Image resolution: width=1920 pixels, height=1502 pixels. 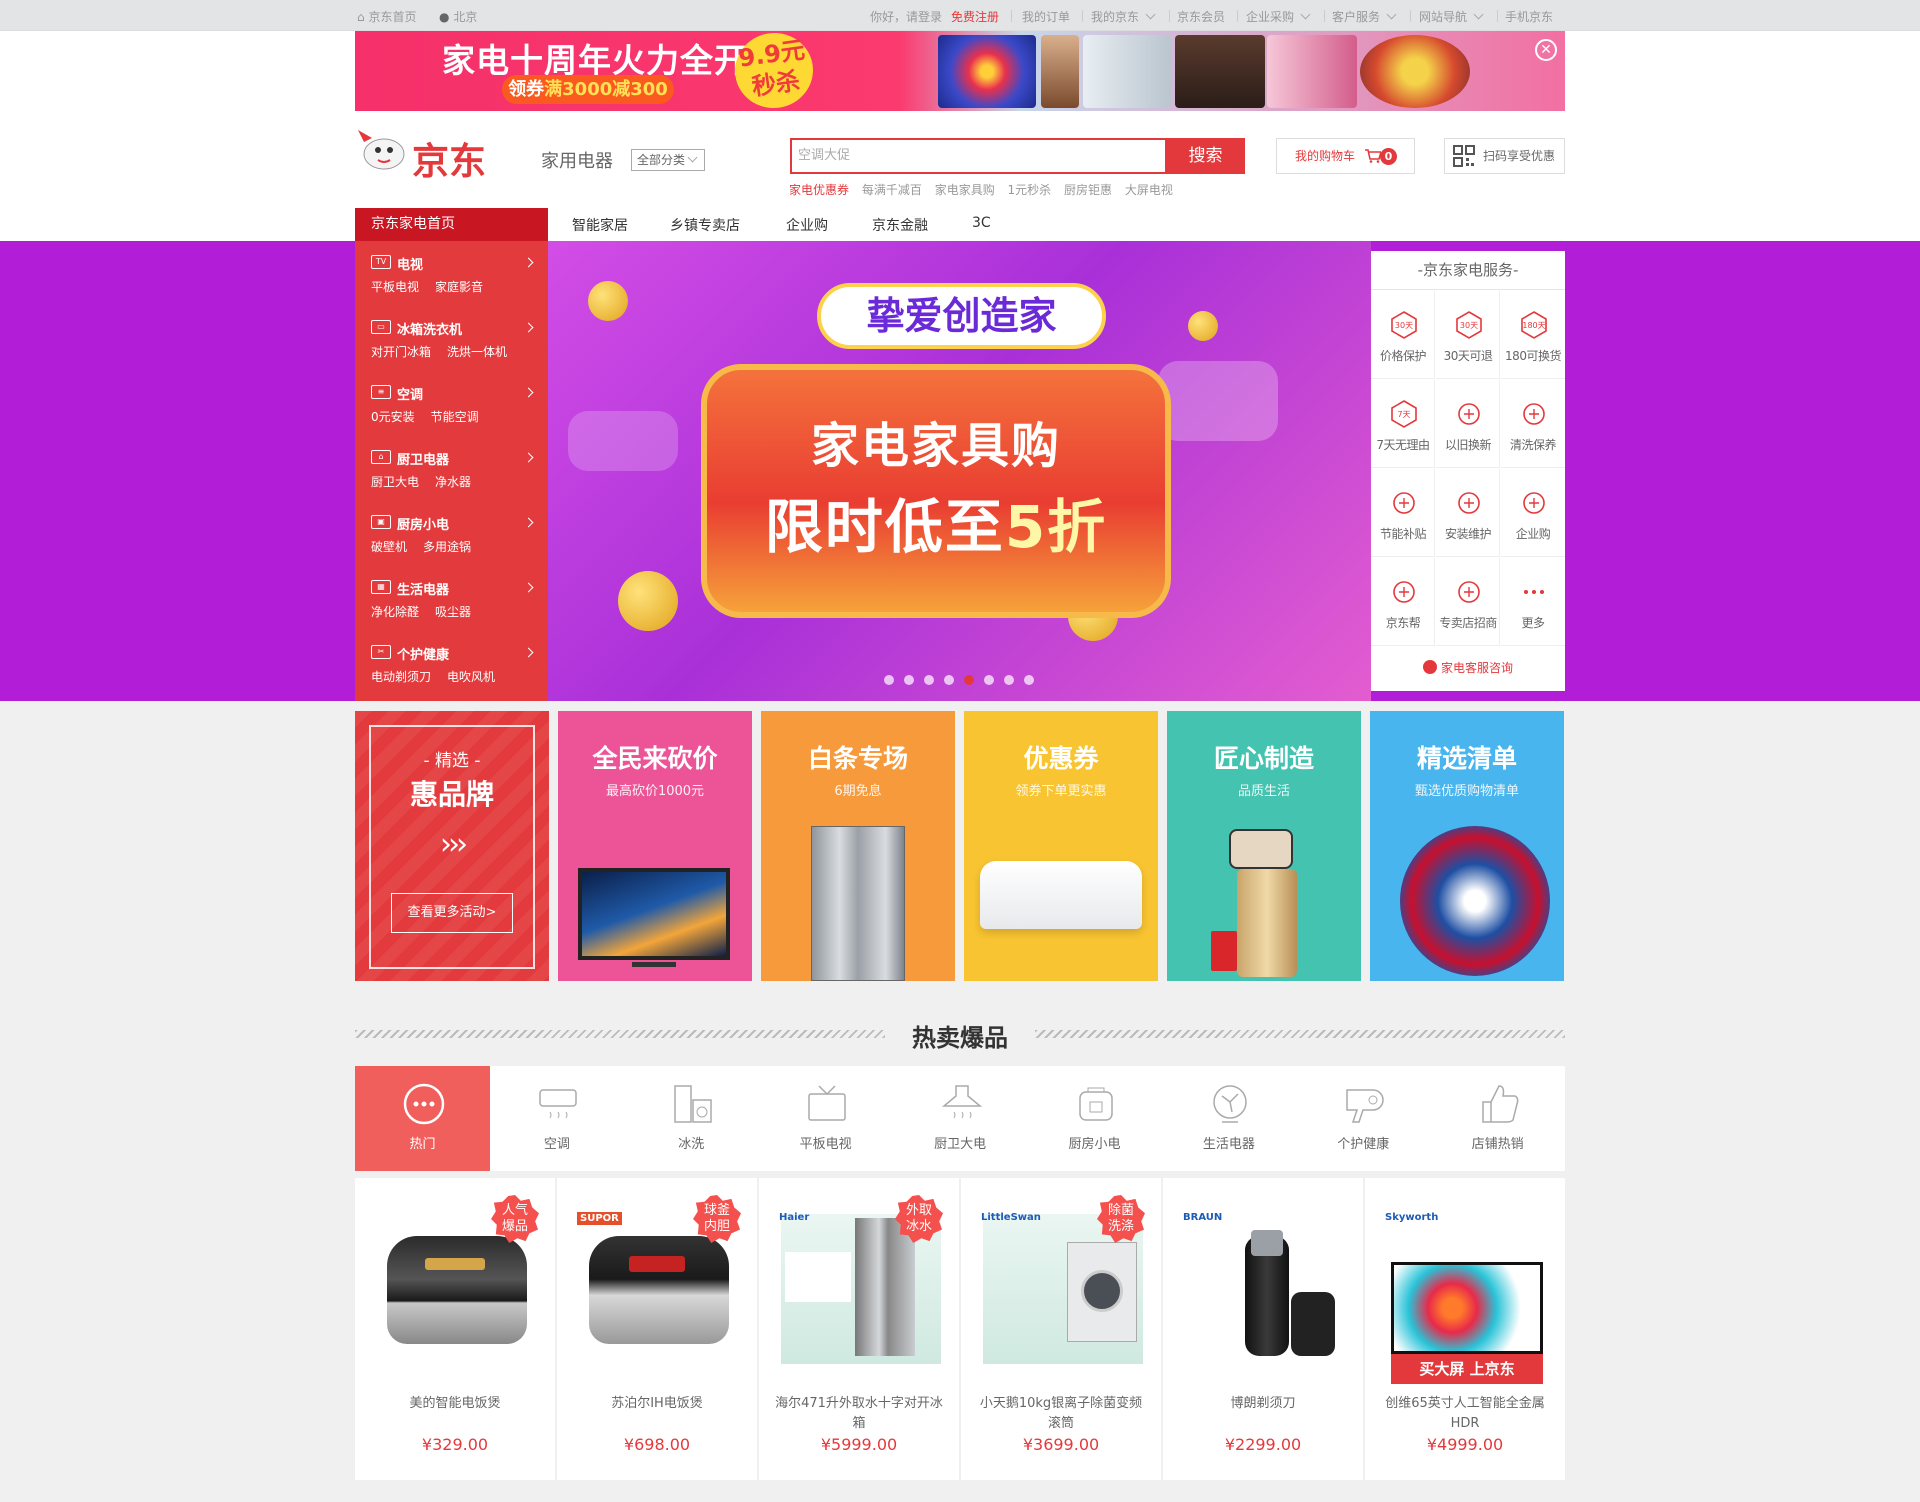 What do you see at coordinates (705, 225) in the screenshot?
I see `nav-rural-store: 乡镇专卖店` at bounding box center [705, 225].